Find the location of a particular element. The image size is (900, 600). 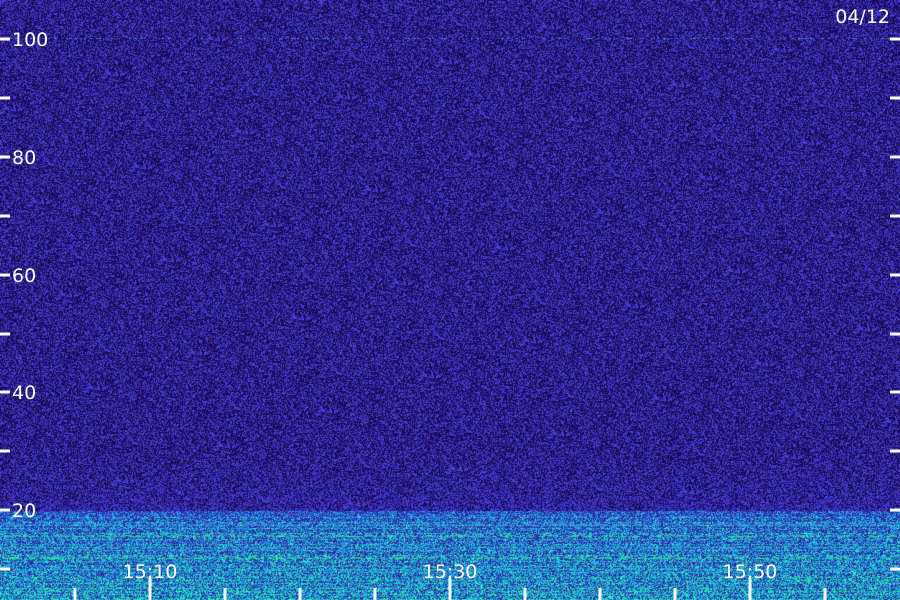

y-tick-label: 80 is located at coordinates (24, 158).